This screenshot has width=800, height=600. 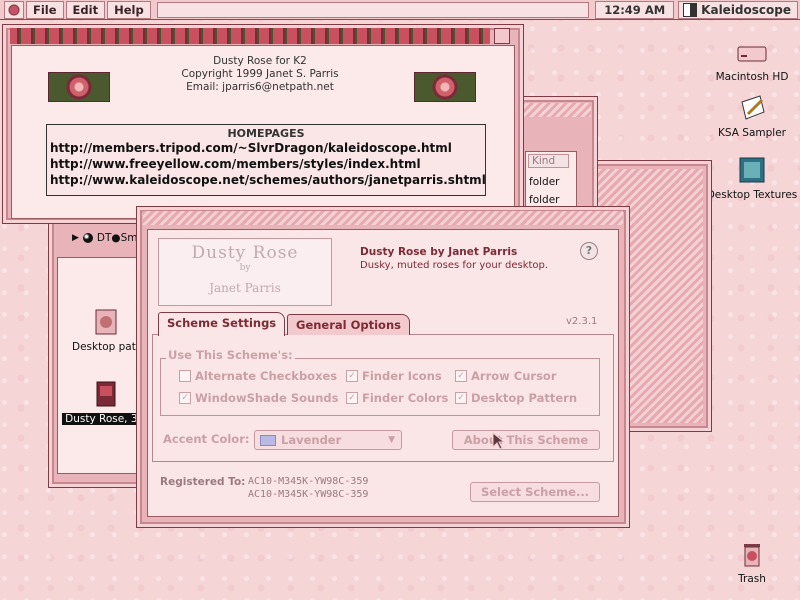 I want to click on group-label: Use This Scheme's:, so click(x=230, y=355).